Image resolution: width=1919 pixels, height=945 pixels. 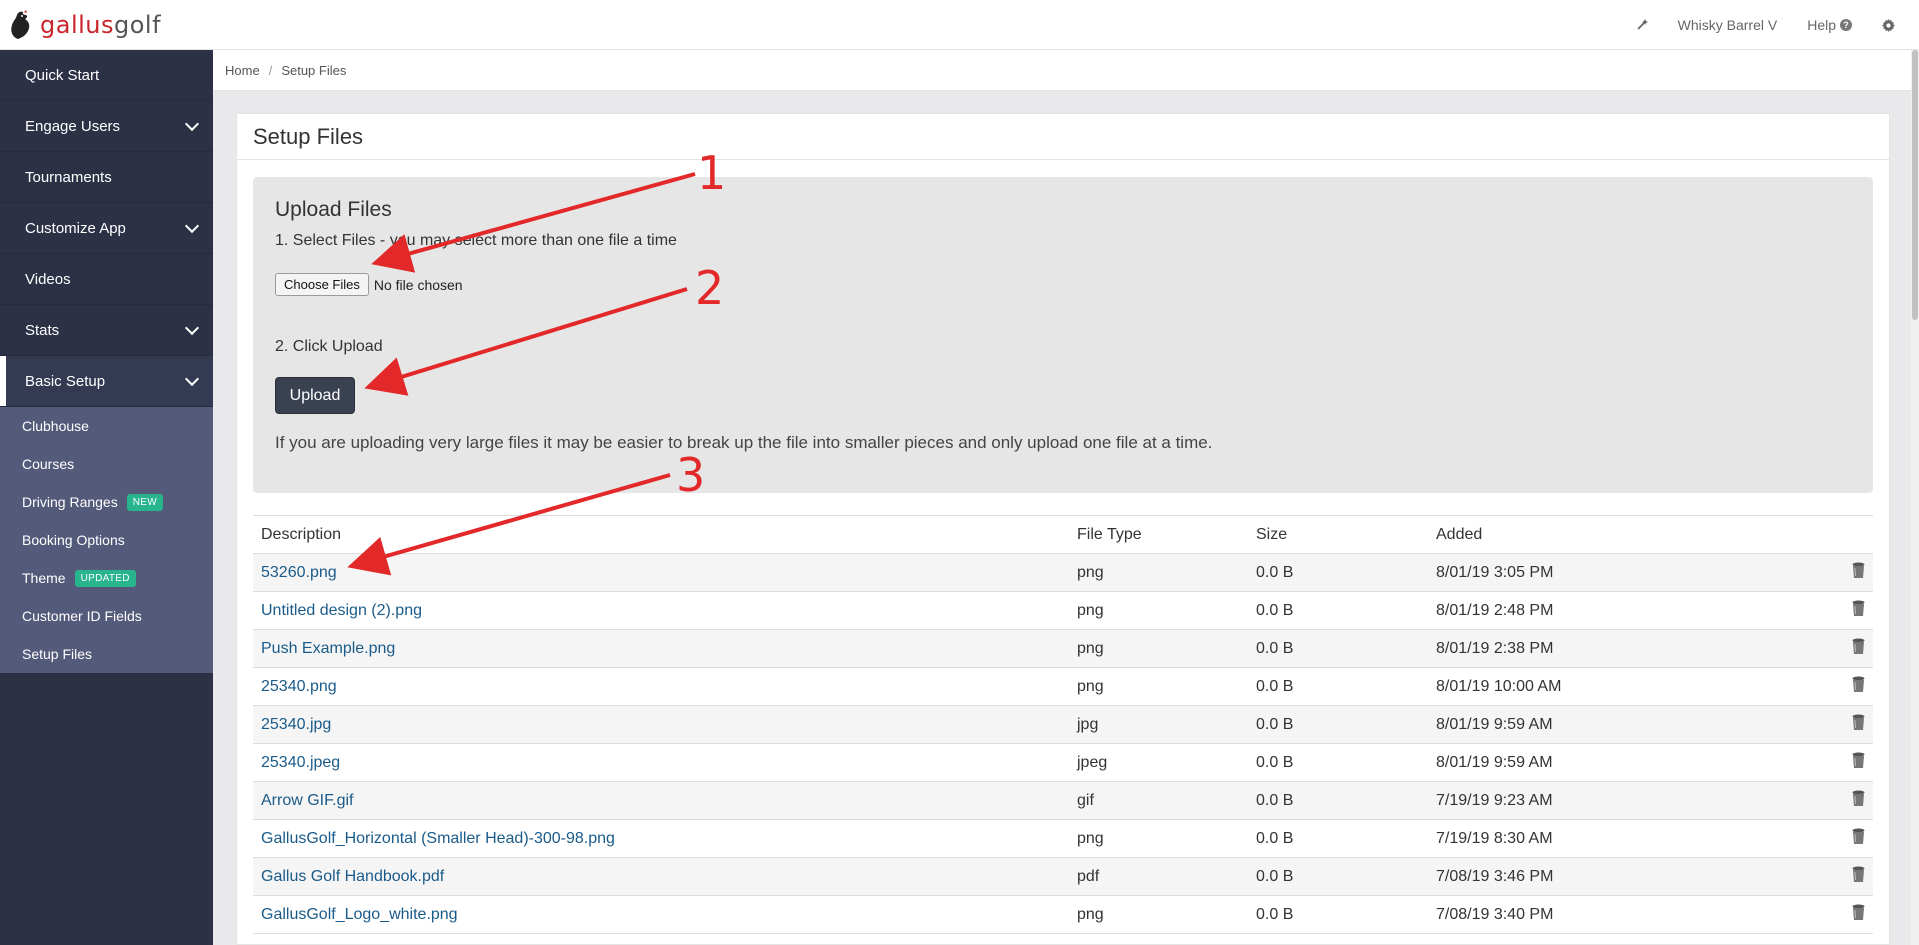 I want to click on file-input: Choose Files No file chosen, so click(x=369, y=284).